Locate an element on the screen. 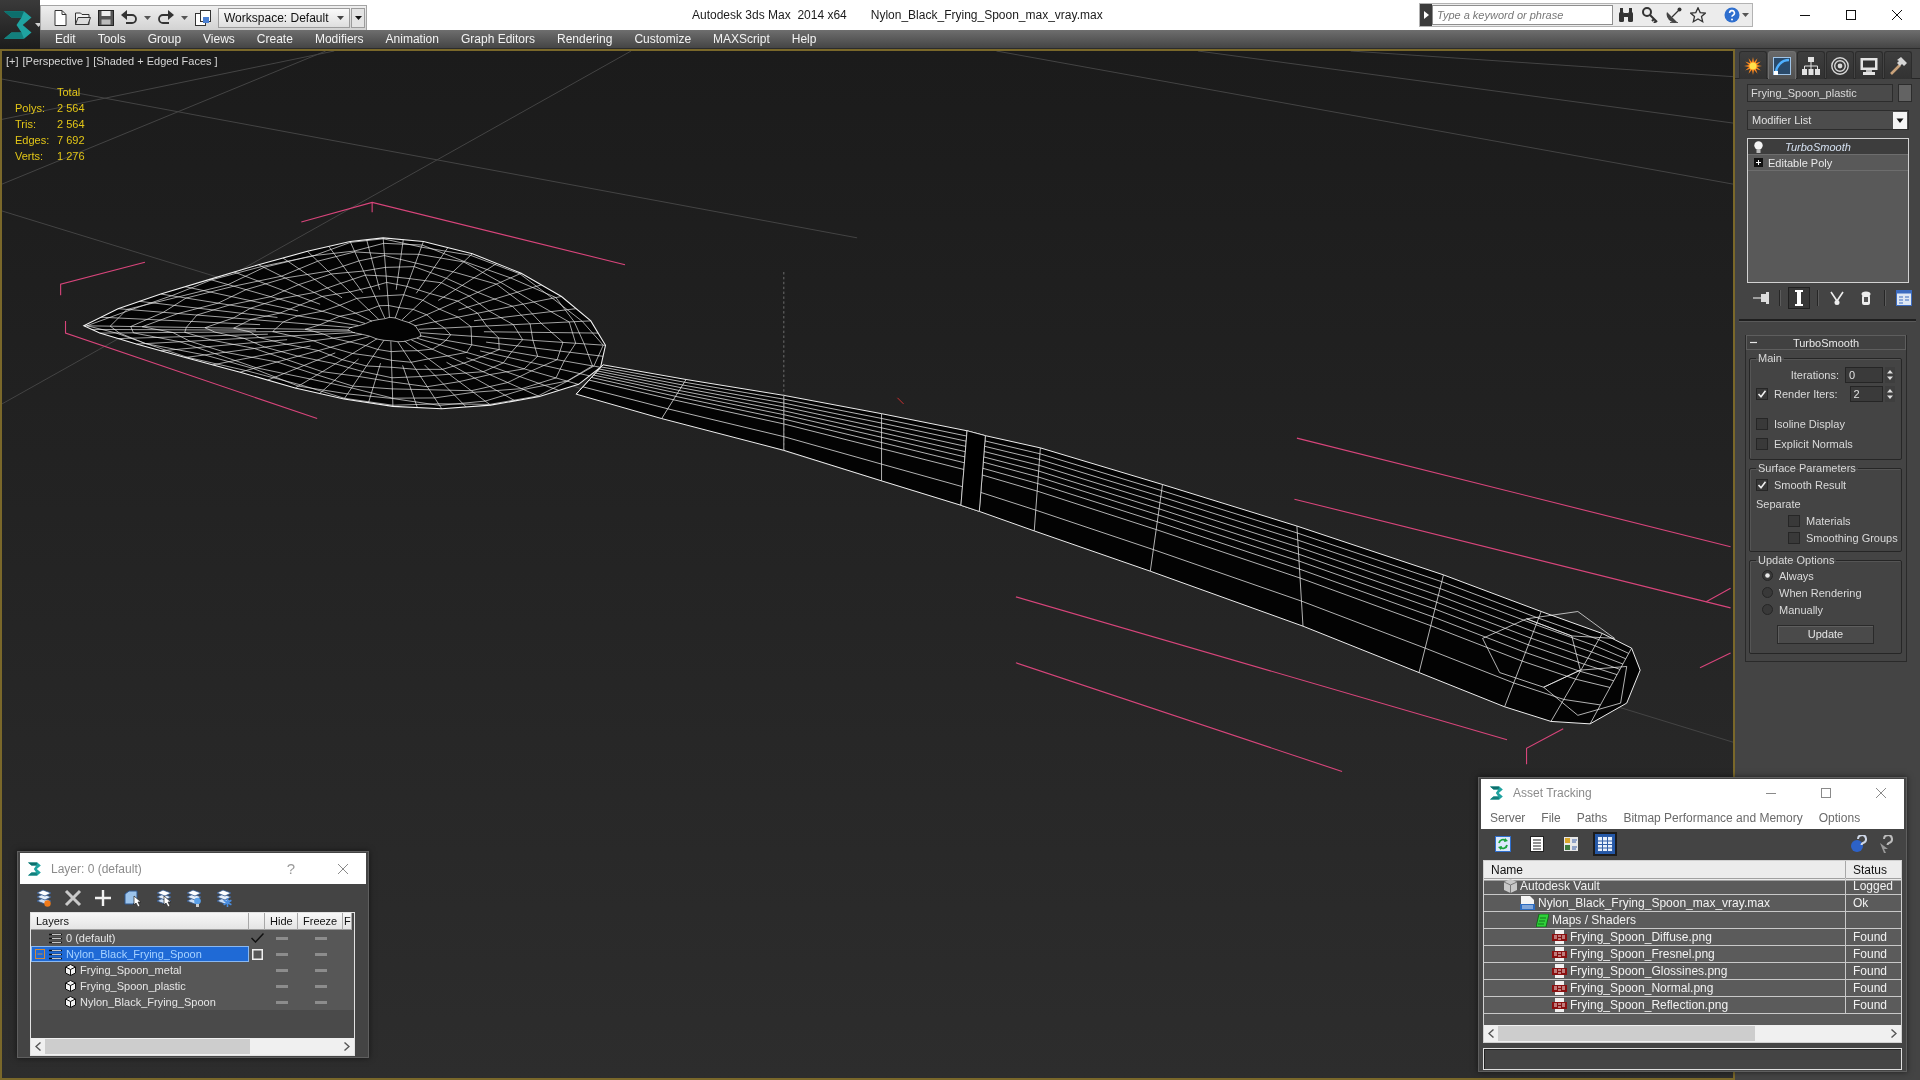 The height and width of the screenshot is (1080, 1920). asset-name: Autodesk Vault is located at coordinates (1560, 886).